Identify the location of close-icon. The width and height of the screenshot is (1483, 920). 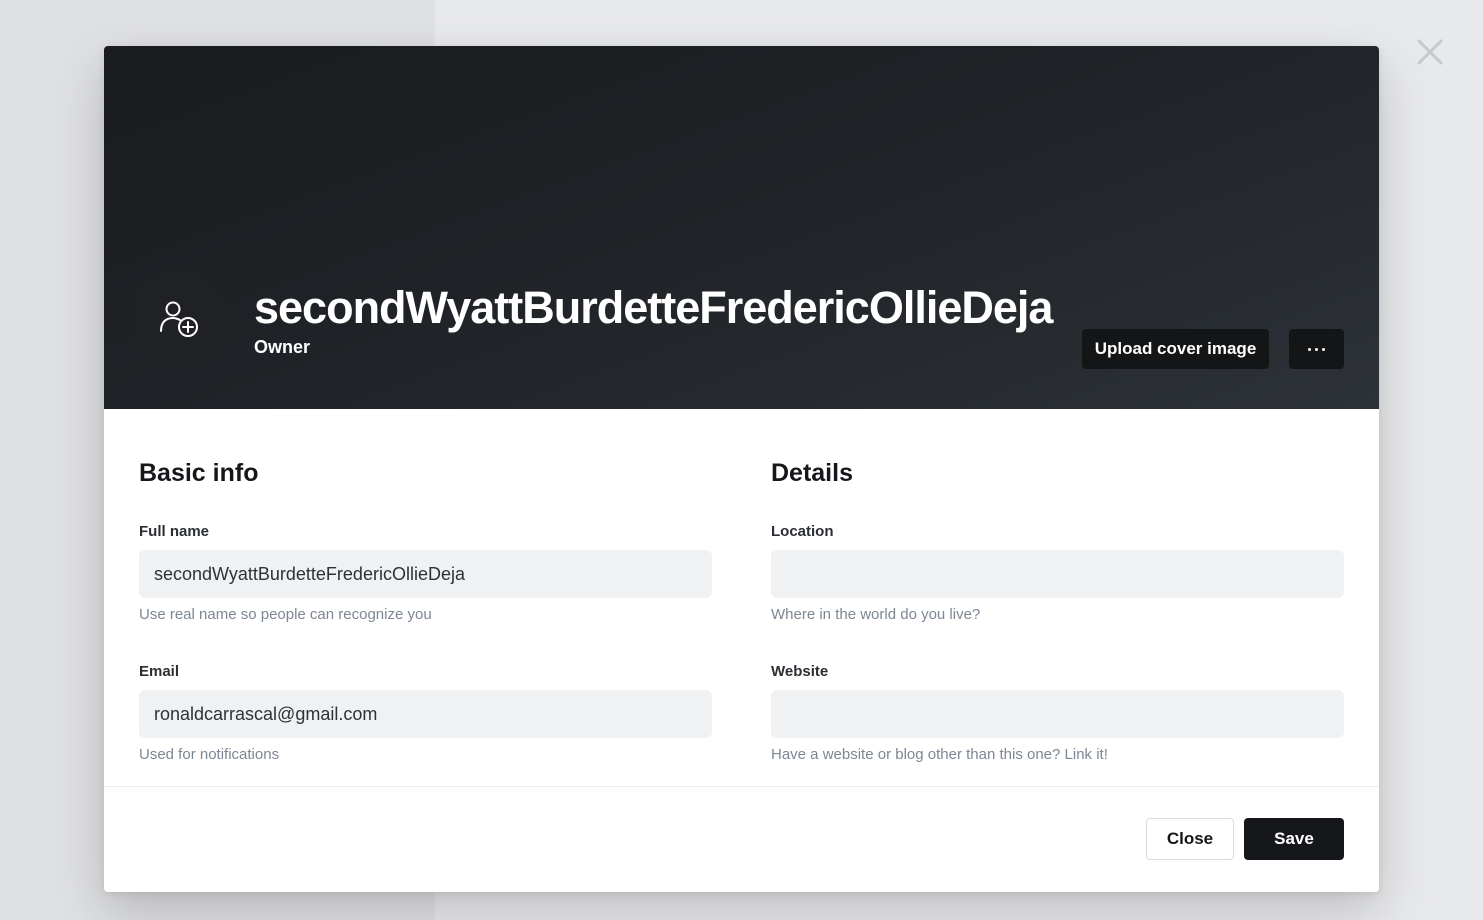
(1430, 52).